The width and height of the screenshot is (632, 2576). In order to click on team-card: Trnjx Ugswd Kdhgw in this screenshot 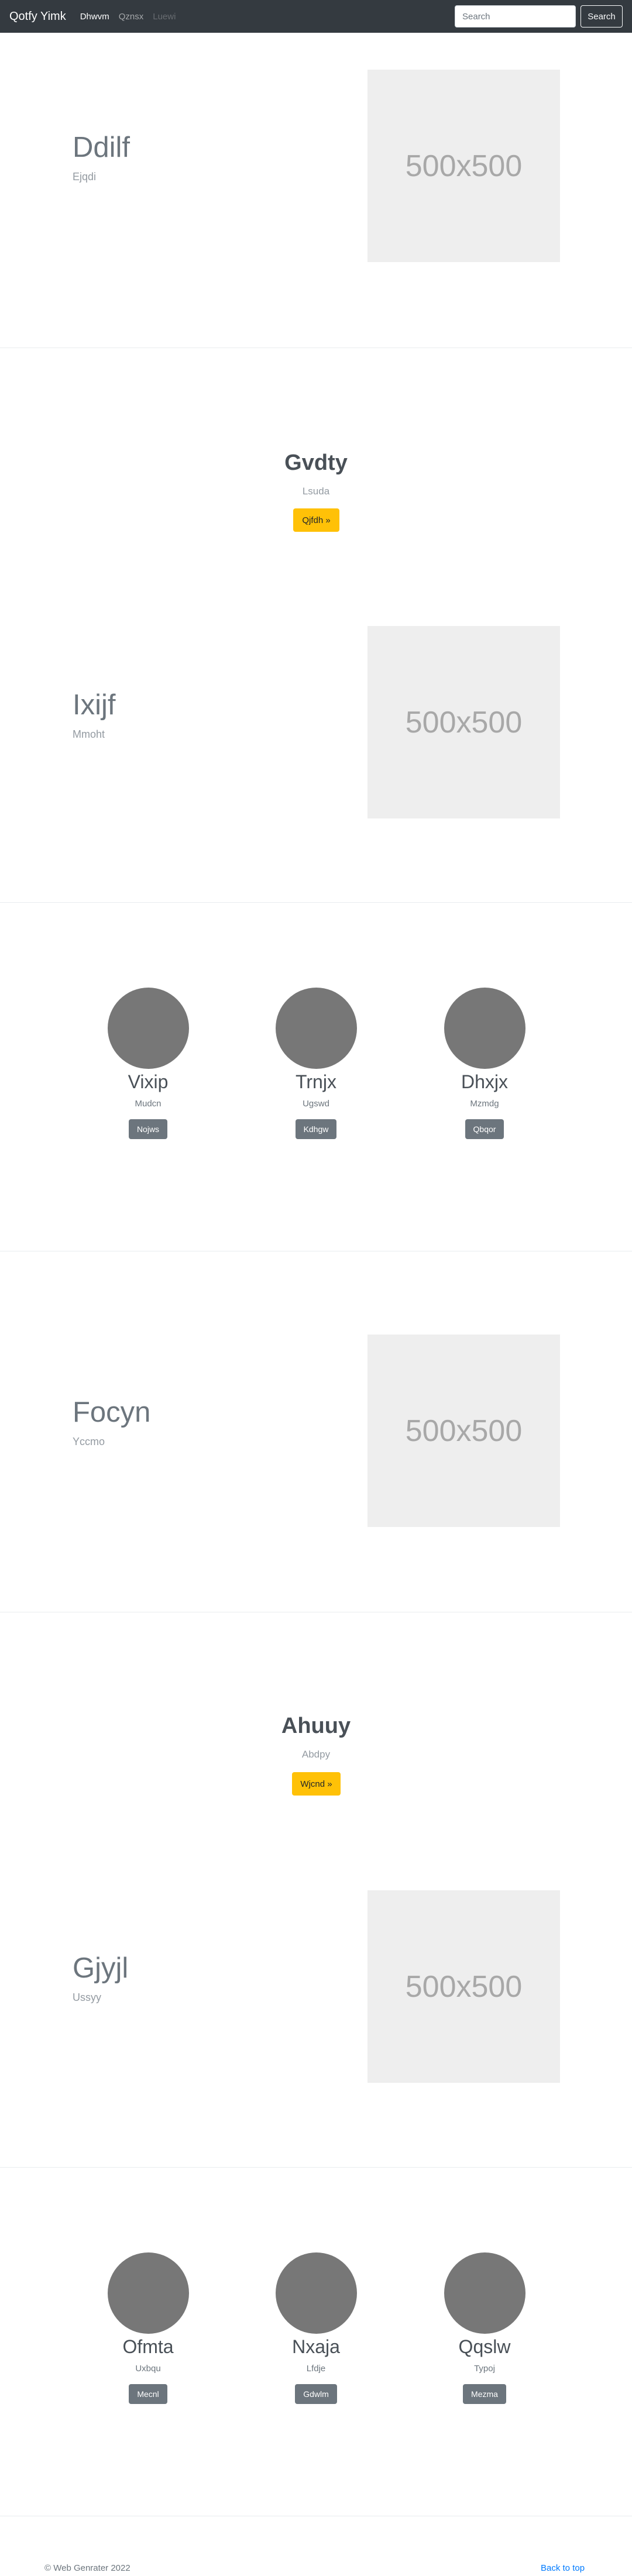, I will do `click(316, 1064)`.